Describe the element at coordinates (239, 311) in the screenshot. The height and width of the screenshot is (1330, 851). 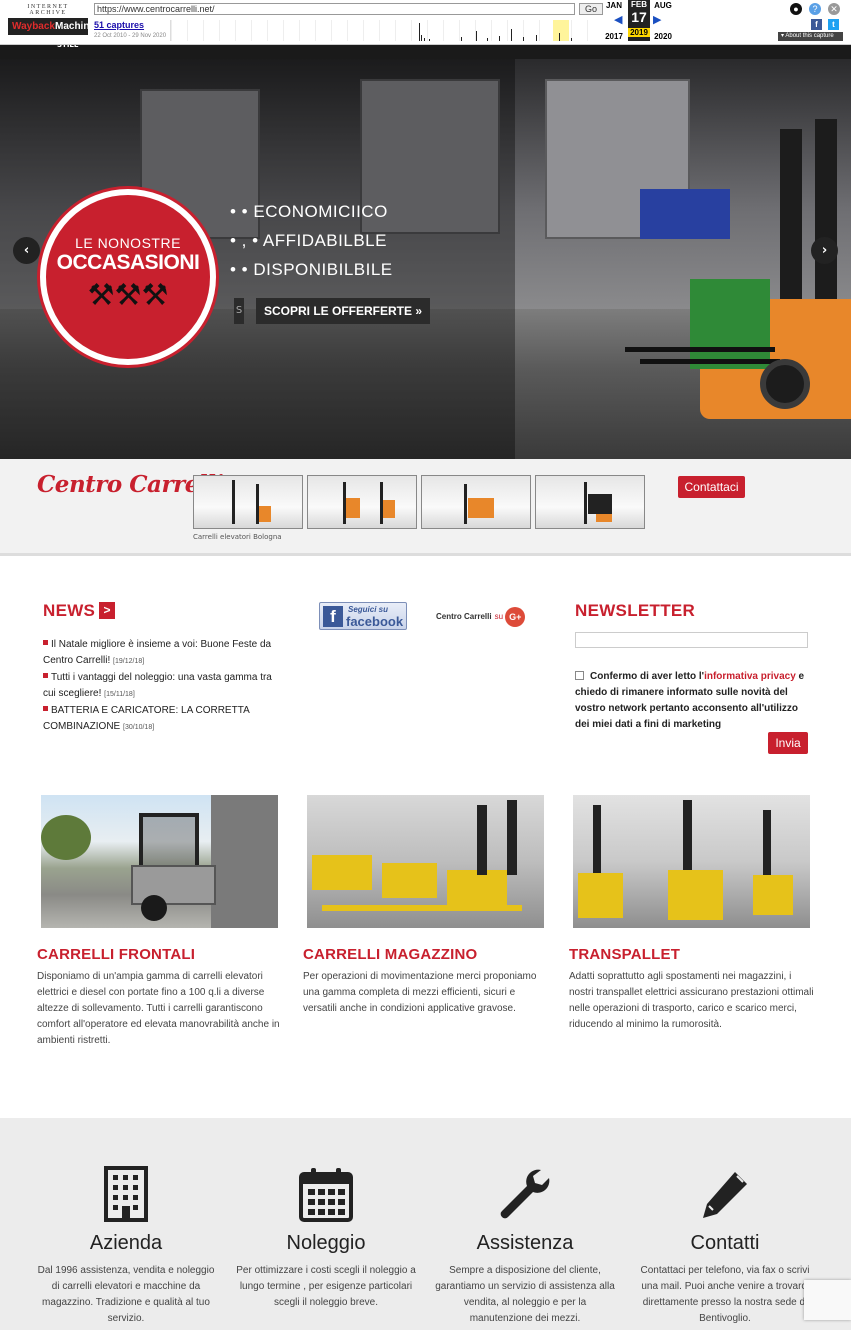
I see `hero-cta-ghost: S` at that location.